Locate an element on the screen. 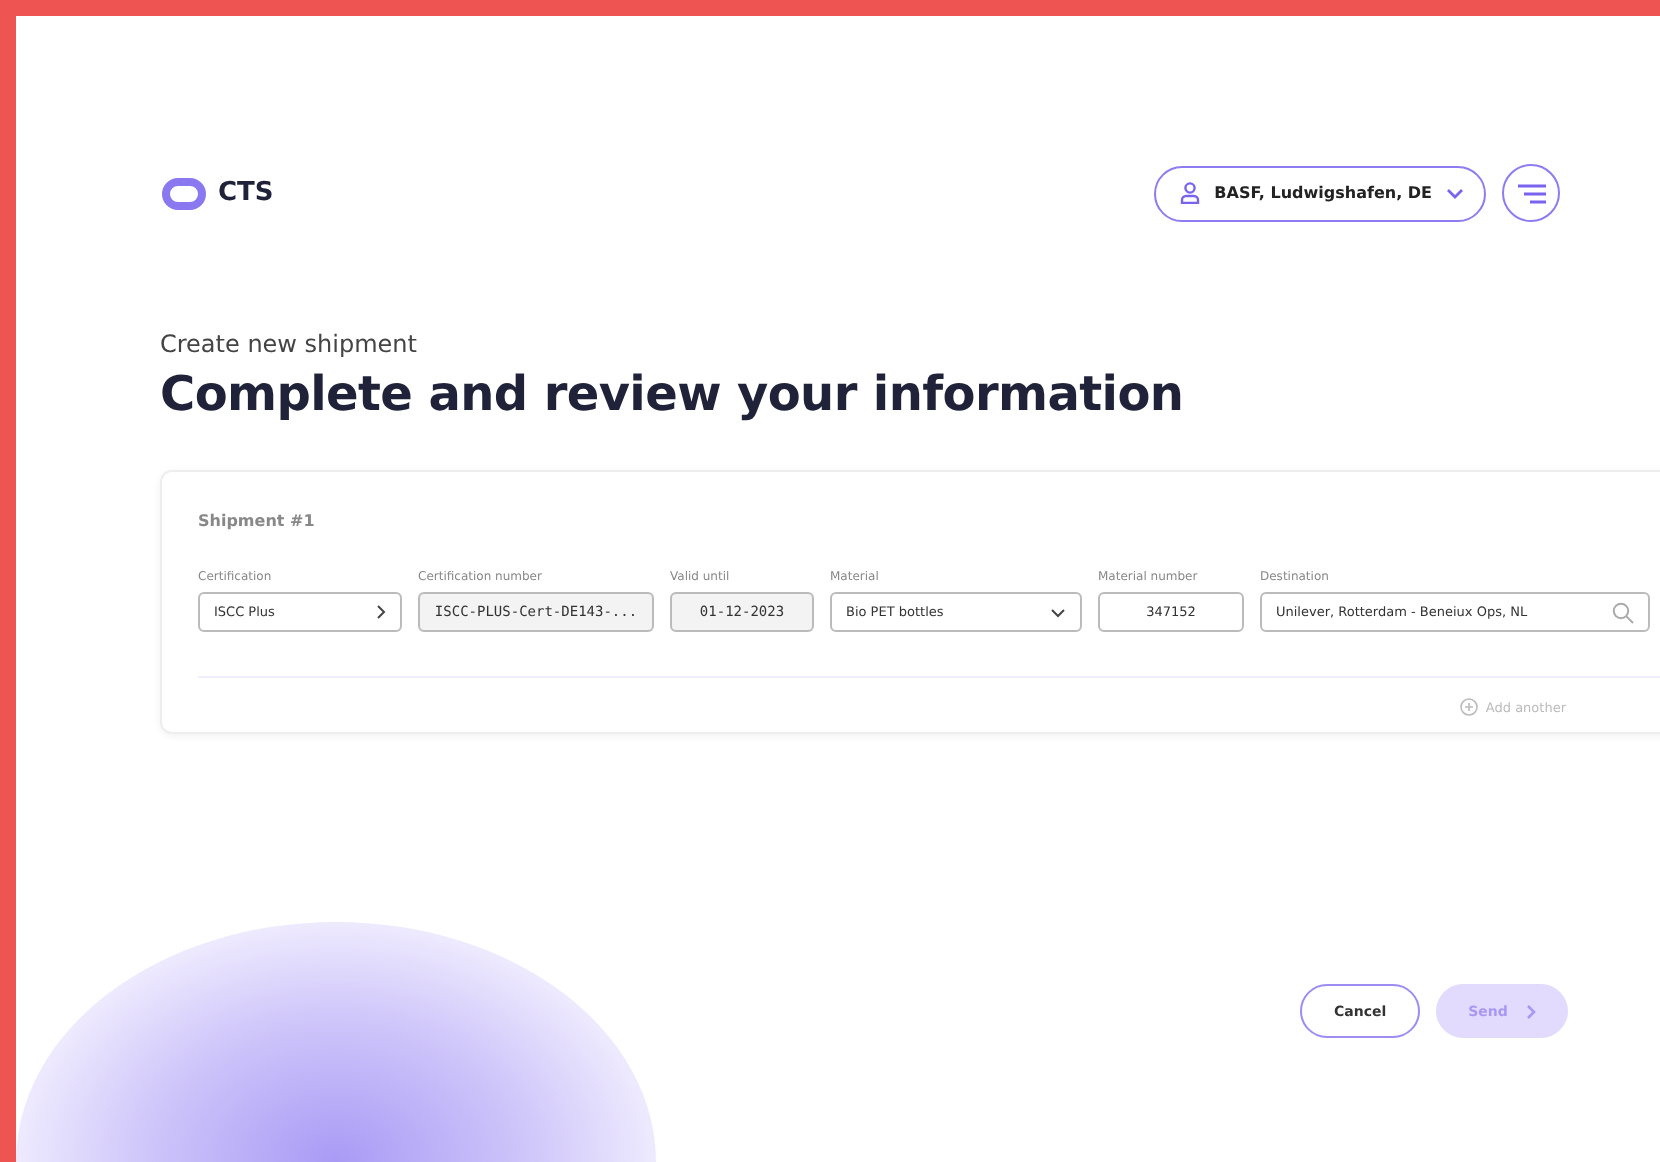  menu-button is located at coordinates (1531, 193).